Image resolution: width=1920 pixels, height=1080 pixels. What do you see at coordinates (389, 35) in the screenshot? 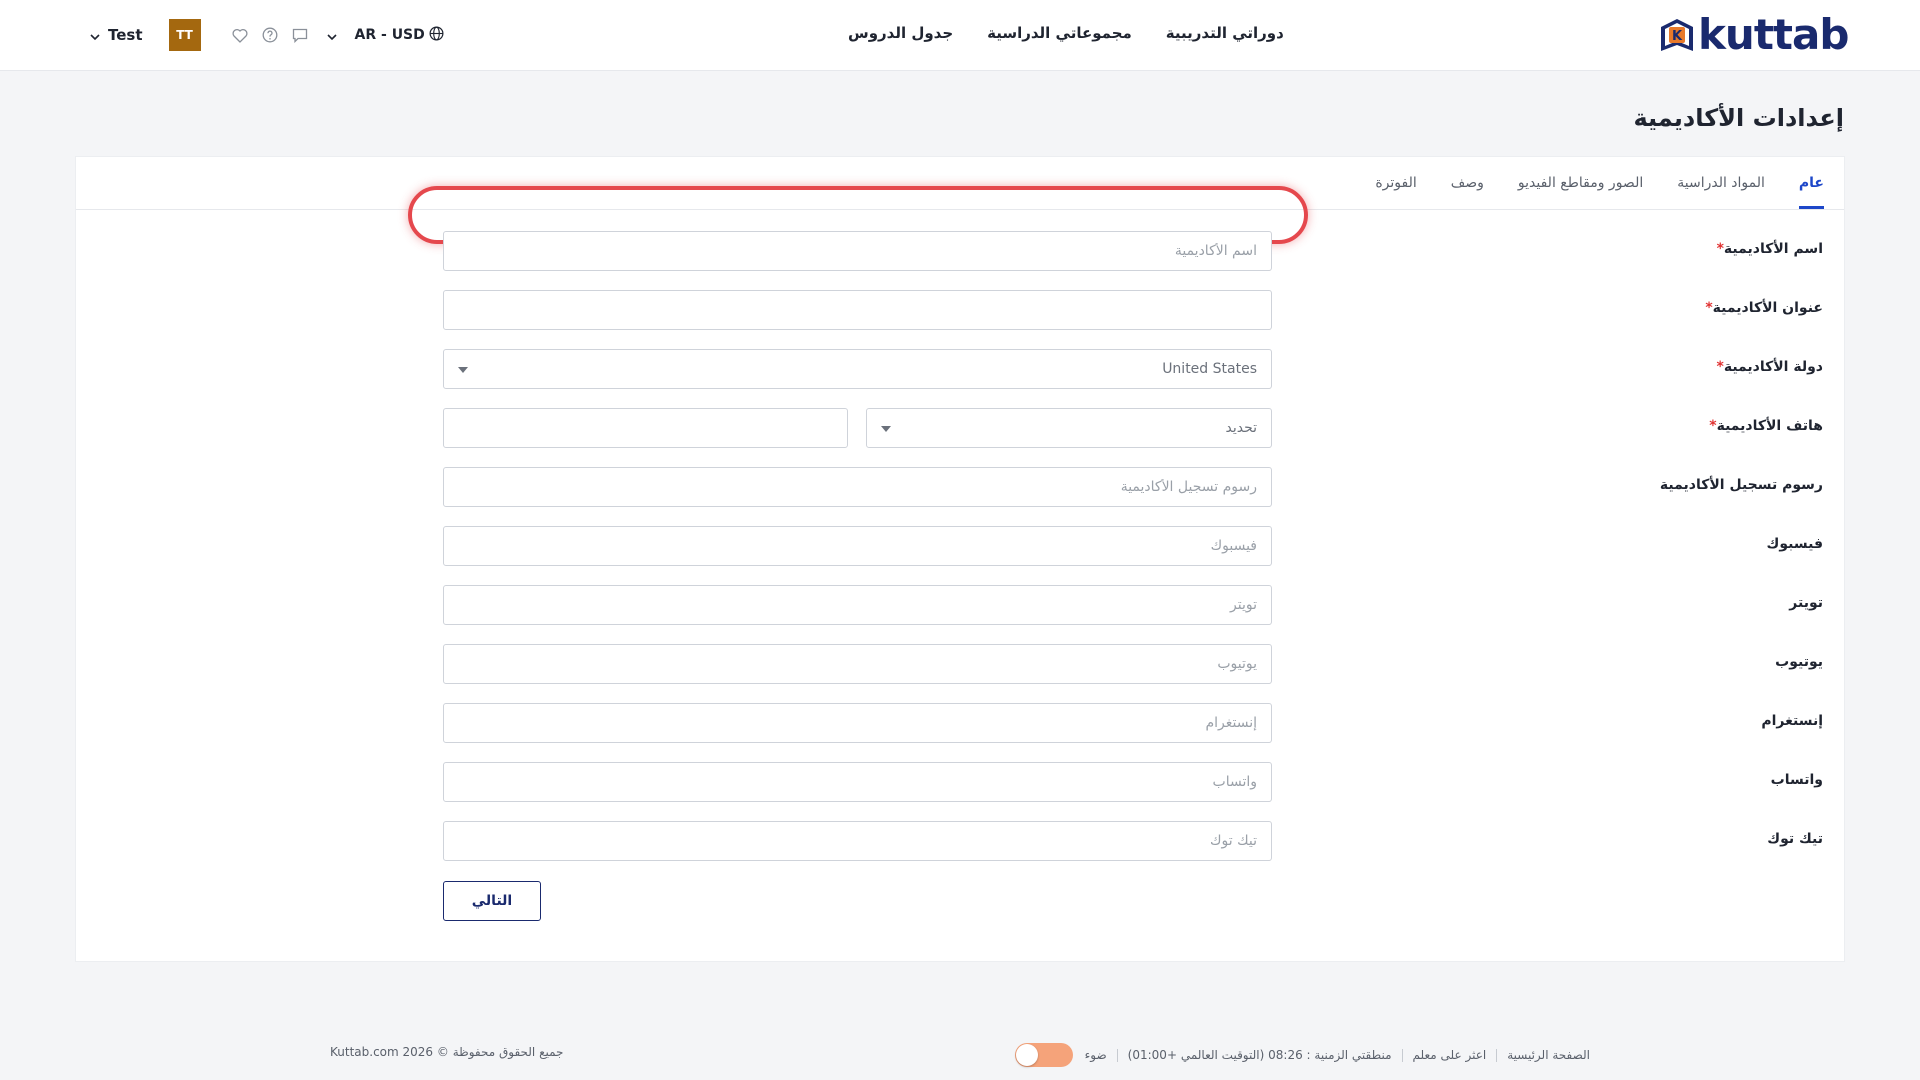
I see `language-currency-label: AR - USD` at bounding box center [389, 35].